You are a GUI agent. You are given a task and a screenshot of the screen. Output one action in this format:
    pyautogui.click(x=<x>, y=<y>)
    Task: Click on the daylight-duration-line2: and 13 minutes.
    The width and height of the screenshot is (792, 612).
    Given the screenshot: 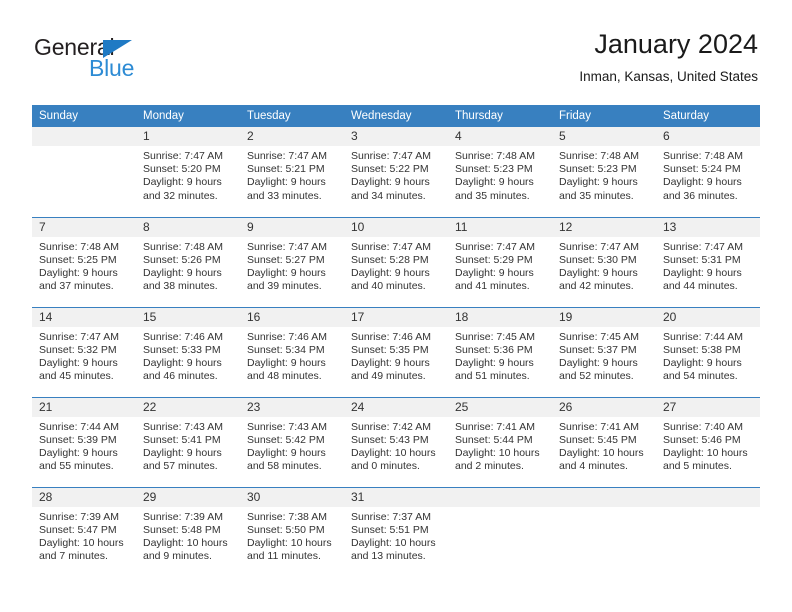 What is the action you would take?
    pyautogui.click(x=388, y=556)
    